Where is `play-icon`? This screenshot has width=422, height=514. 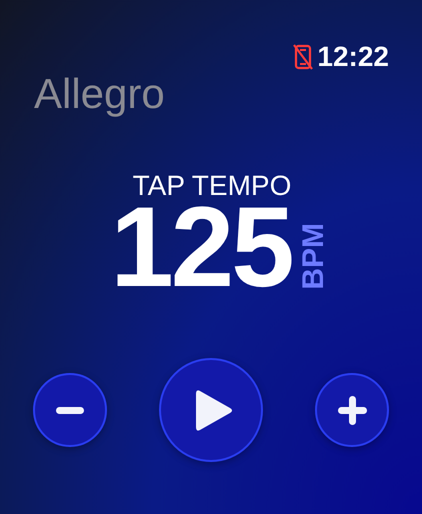
play-icon is located at coordinates (214, 410).